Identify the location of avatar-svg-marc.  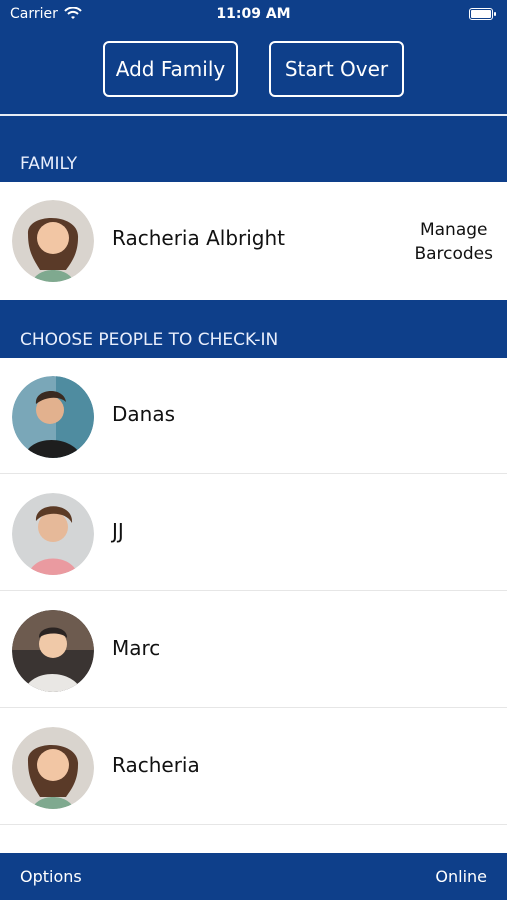
(53, 651).